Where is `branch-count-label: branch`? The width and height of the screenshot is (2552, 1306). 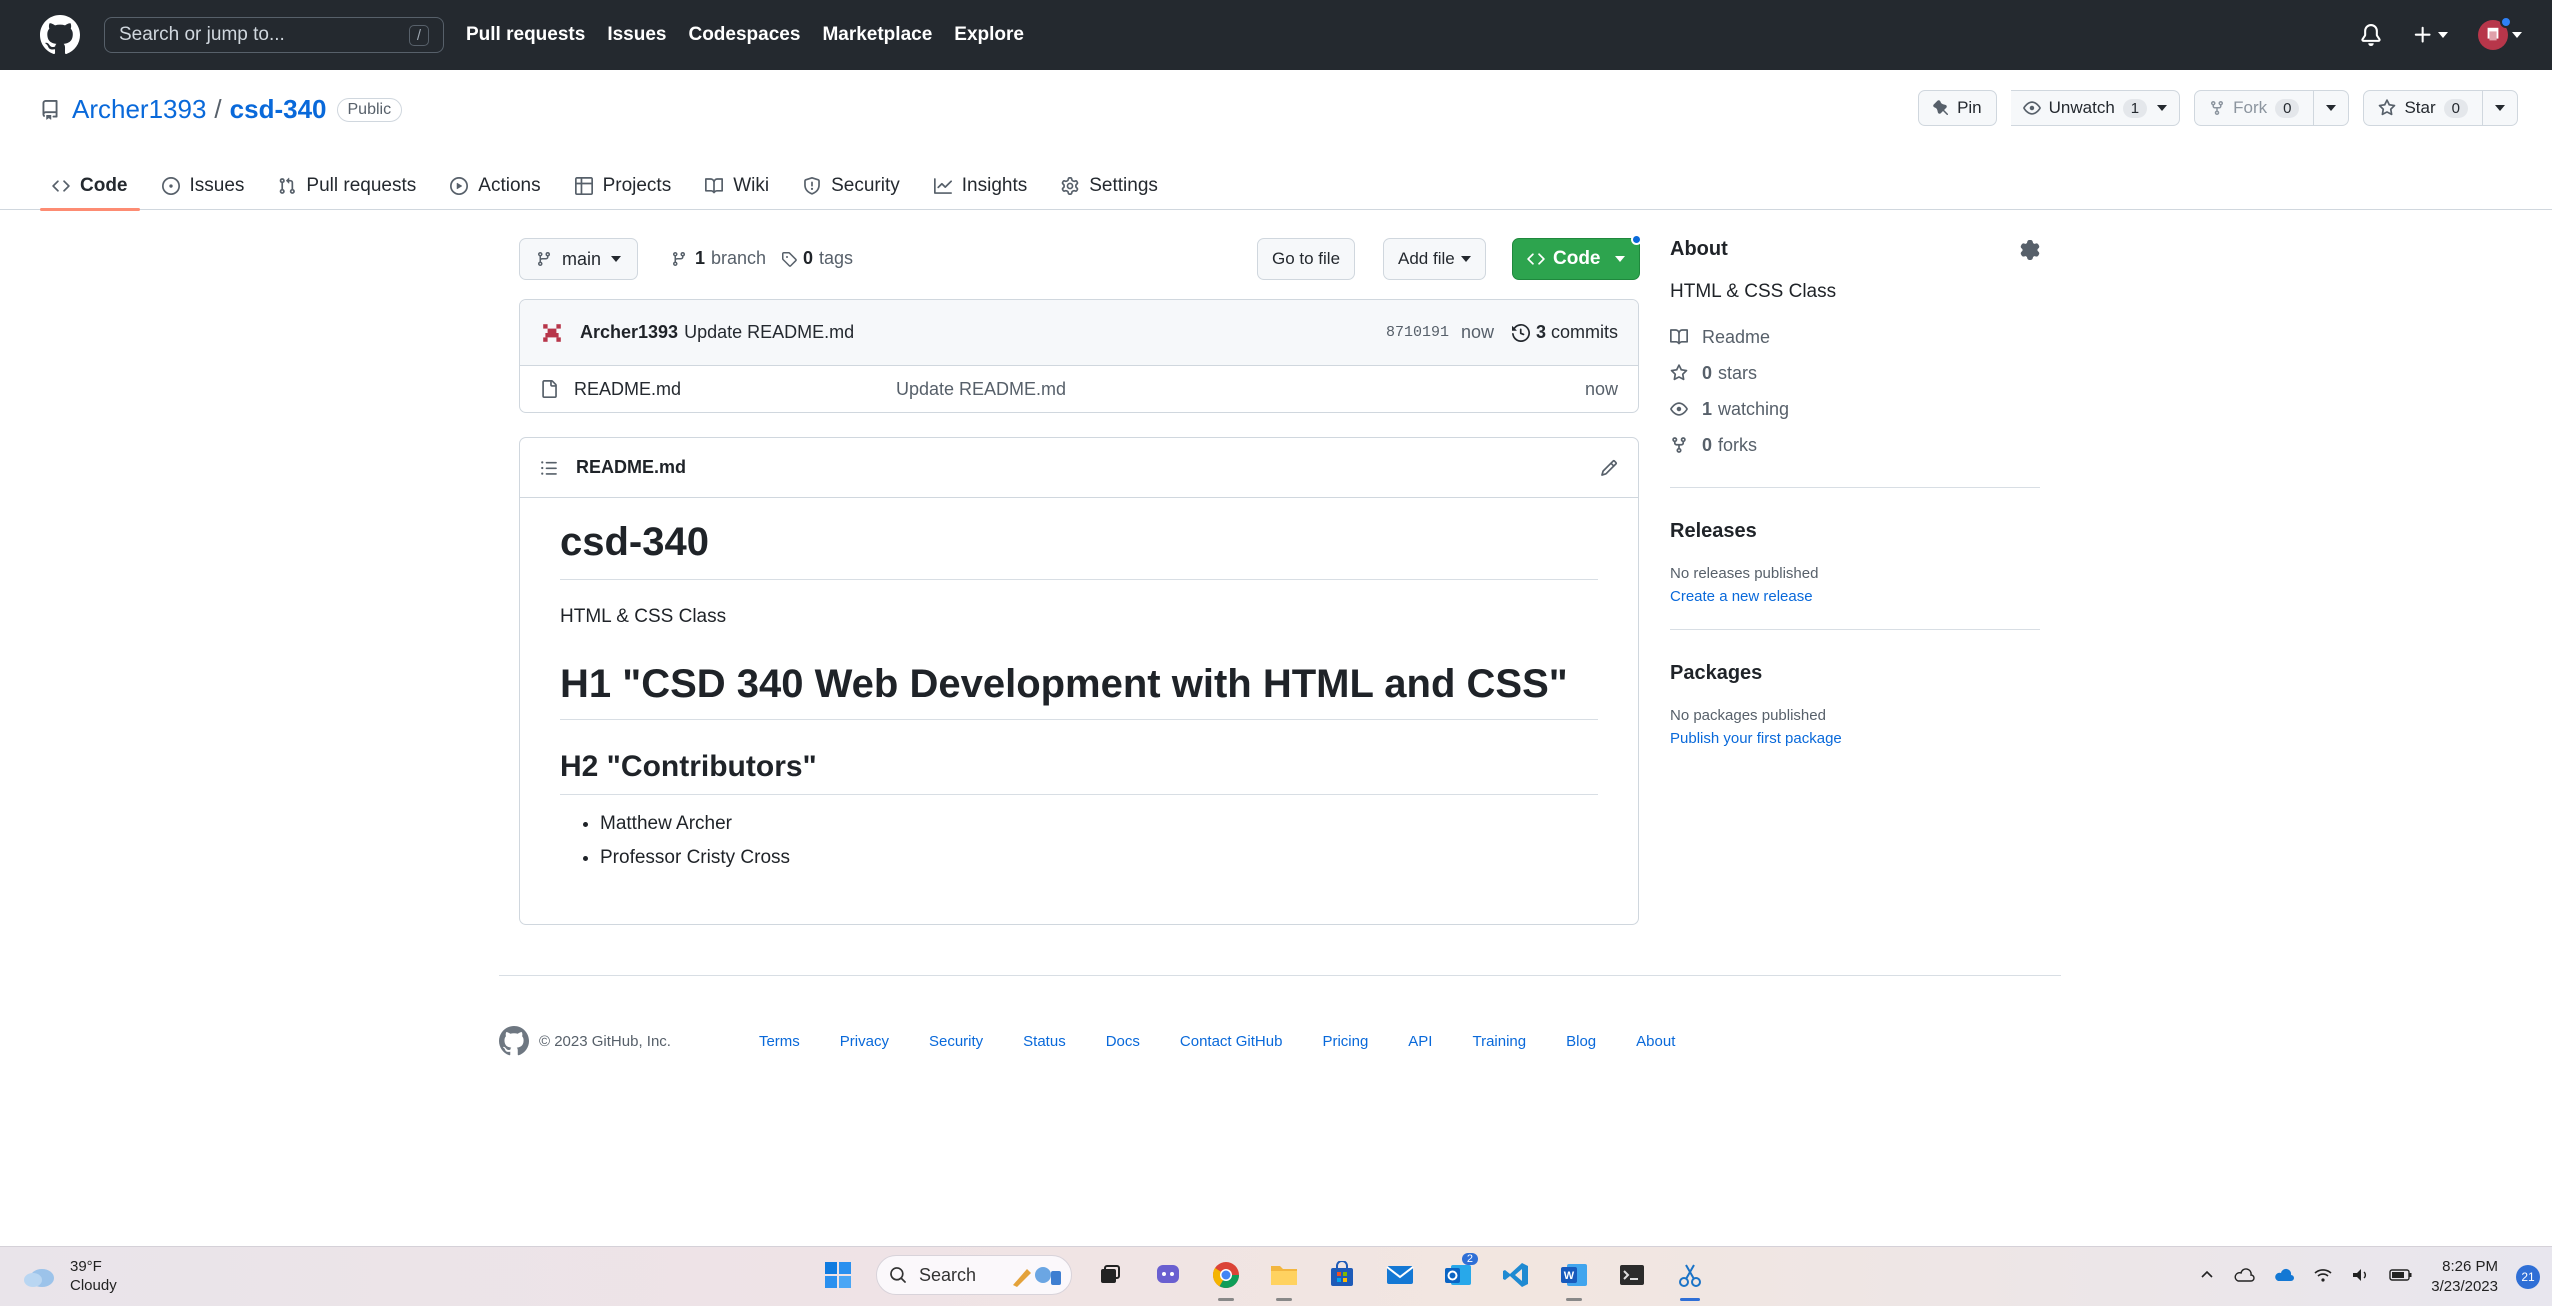
branch-count-label: branch is located at coordinates (739, 258).